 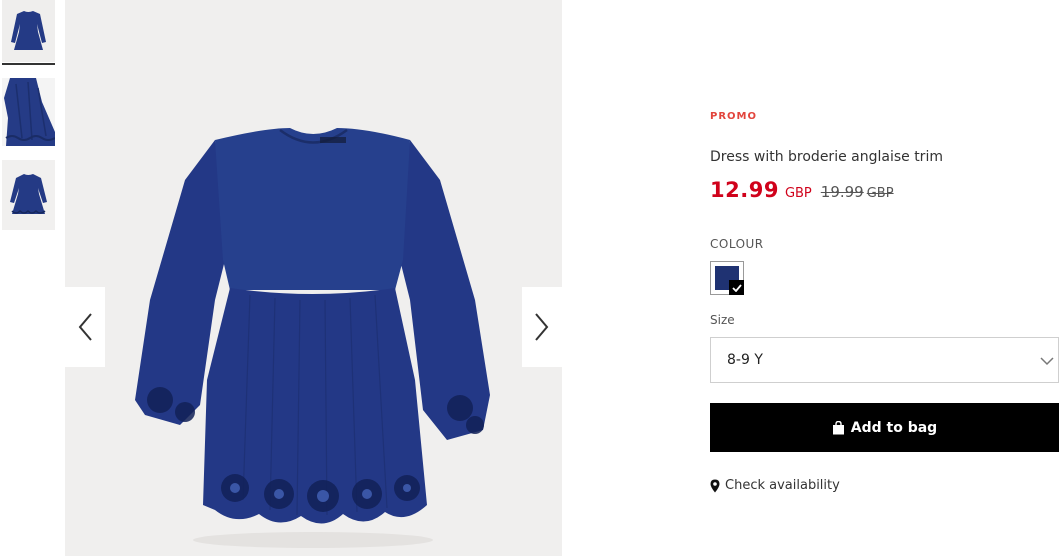 I want to click on add-to-bag-button: Add to bag, so click(x=884, y=427).